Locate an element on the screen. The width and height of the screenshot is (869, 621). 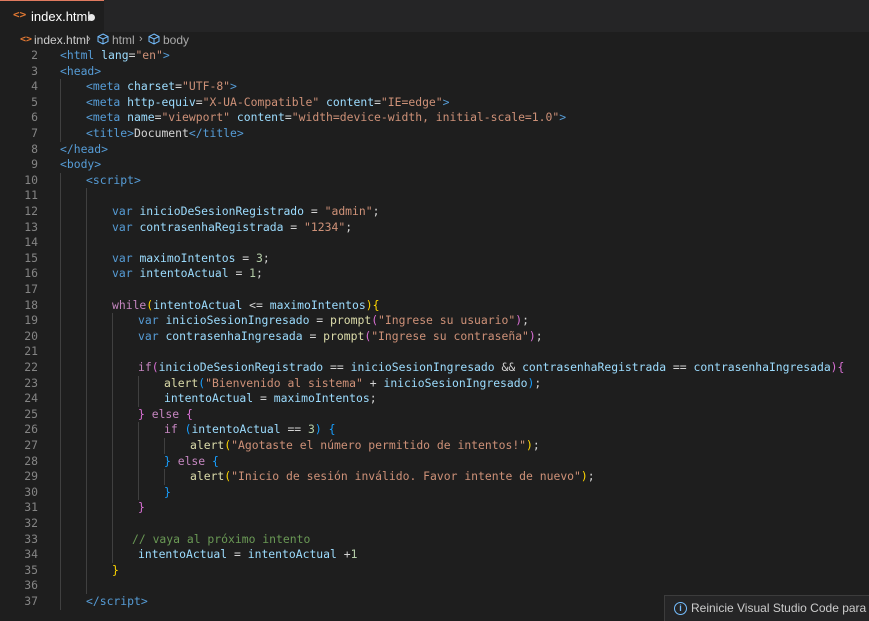
code-token: var is located at coordinates (148, 320).